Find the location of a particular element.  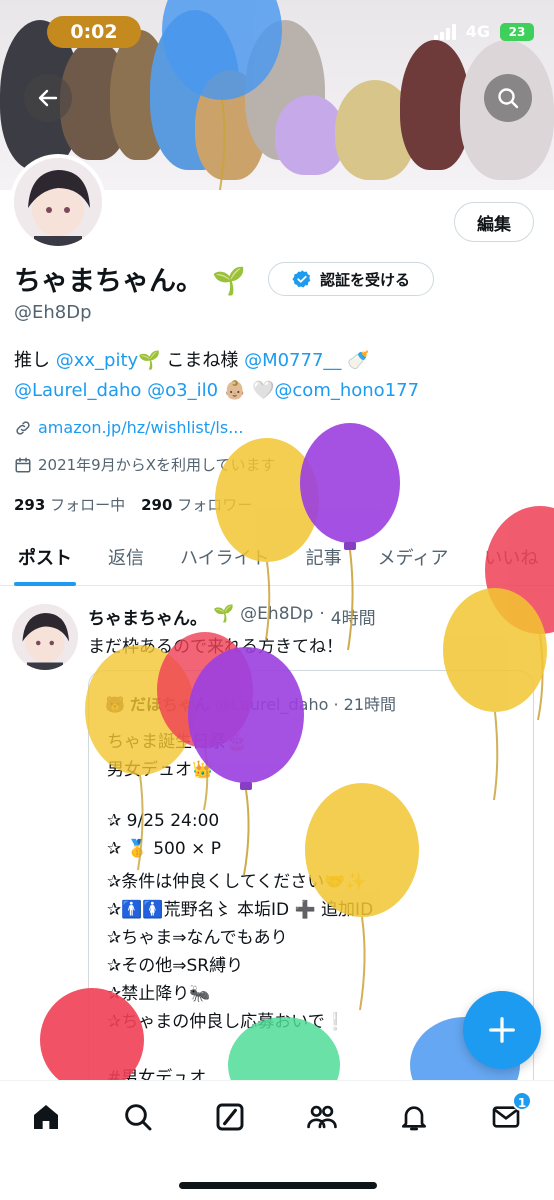

display-name: ちゃまちゃん。 🌱 is located at coordinates (130, 278).